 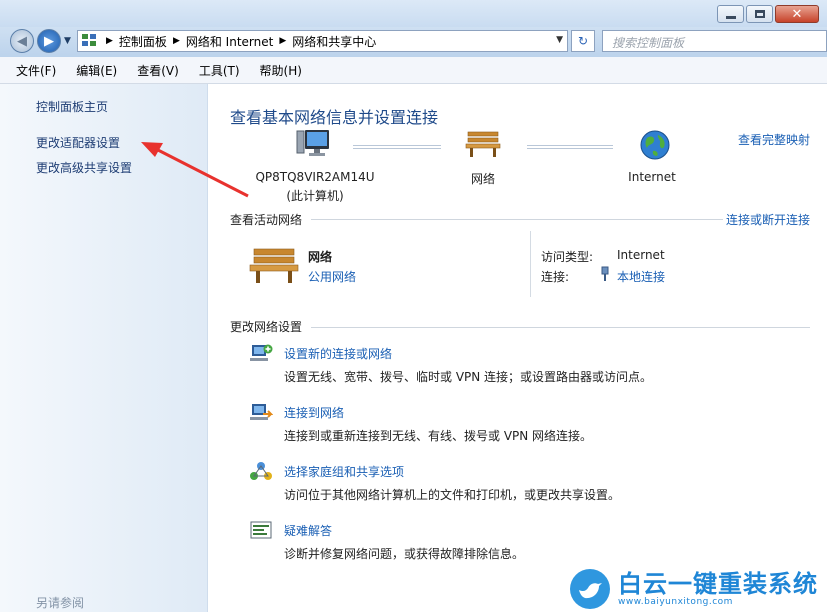 I want to click on watermark: 白云一键重装系统 www.baiyunxitong.com, so click(x=698, y=589).